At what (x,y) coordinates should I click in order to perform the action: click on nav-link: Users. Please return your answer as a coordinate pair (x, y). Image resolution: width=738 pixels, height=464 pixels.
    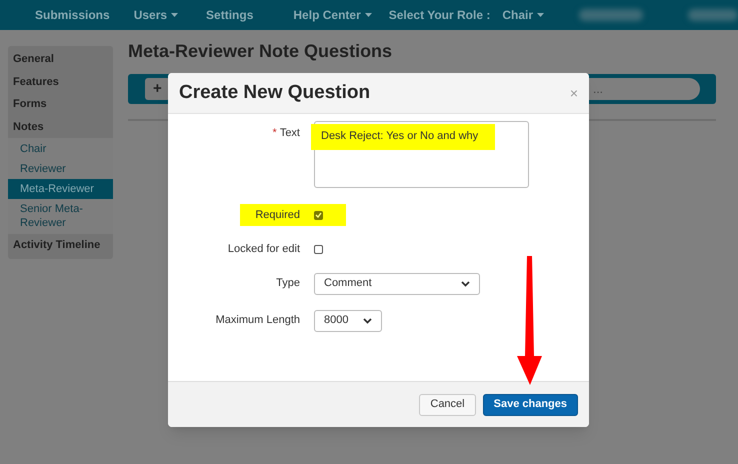
    Looking at the image, I should click on (156, 15).